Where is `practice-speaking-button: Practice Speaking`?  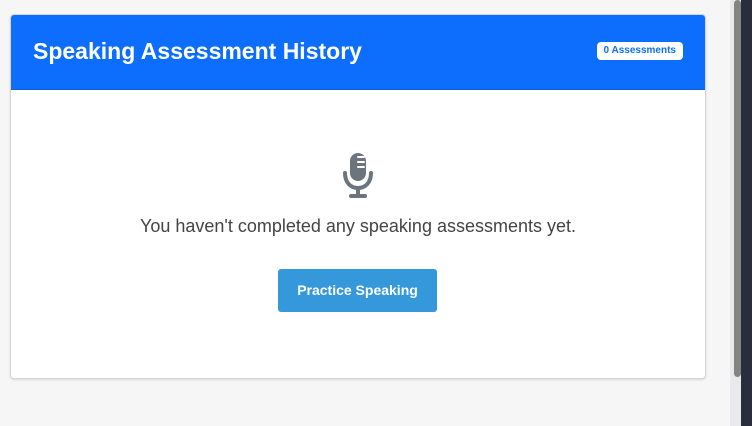
practice-speaking-button: Practice Speaking is located at coordinates (357, 290).